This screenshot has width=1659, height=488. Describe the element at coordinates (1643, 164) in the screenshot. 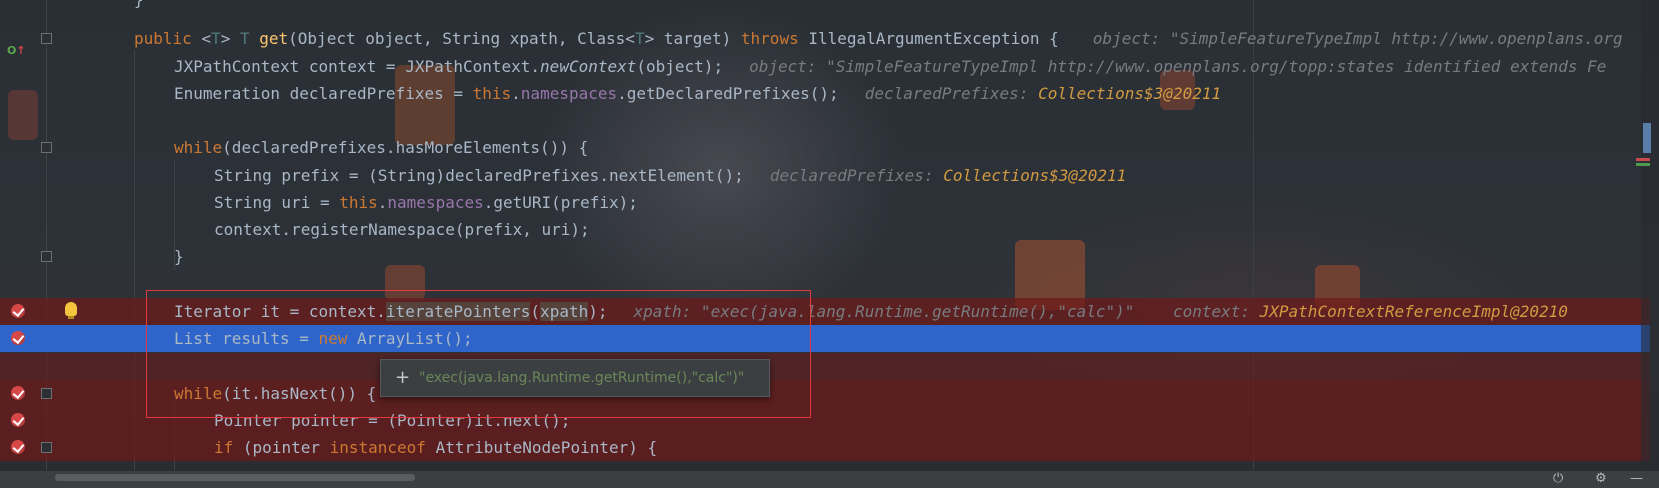

I see `scroll-mark-warning` at that location.